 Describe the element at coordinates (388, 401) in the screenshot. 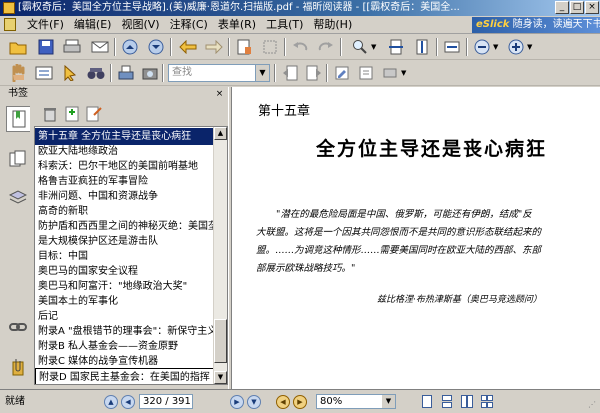

I see `zoom-dropdown-icon: ▼` at that location.